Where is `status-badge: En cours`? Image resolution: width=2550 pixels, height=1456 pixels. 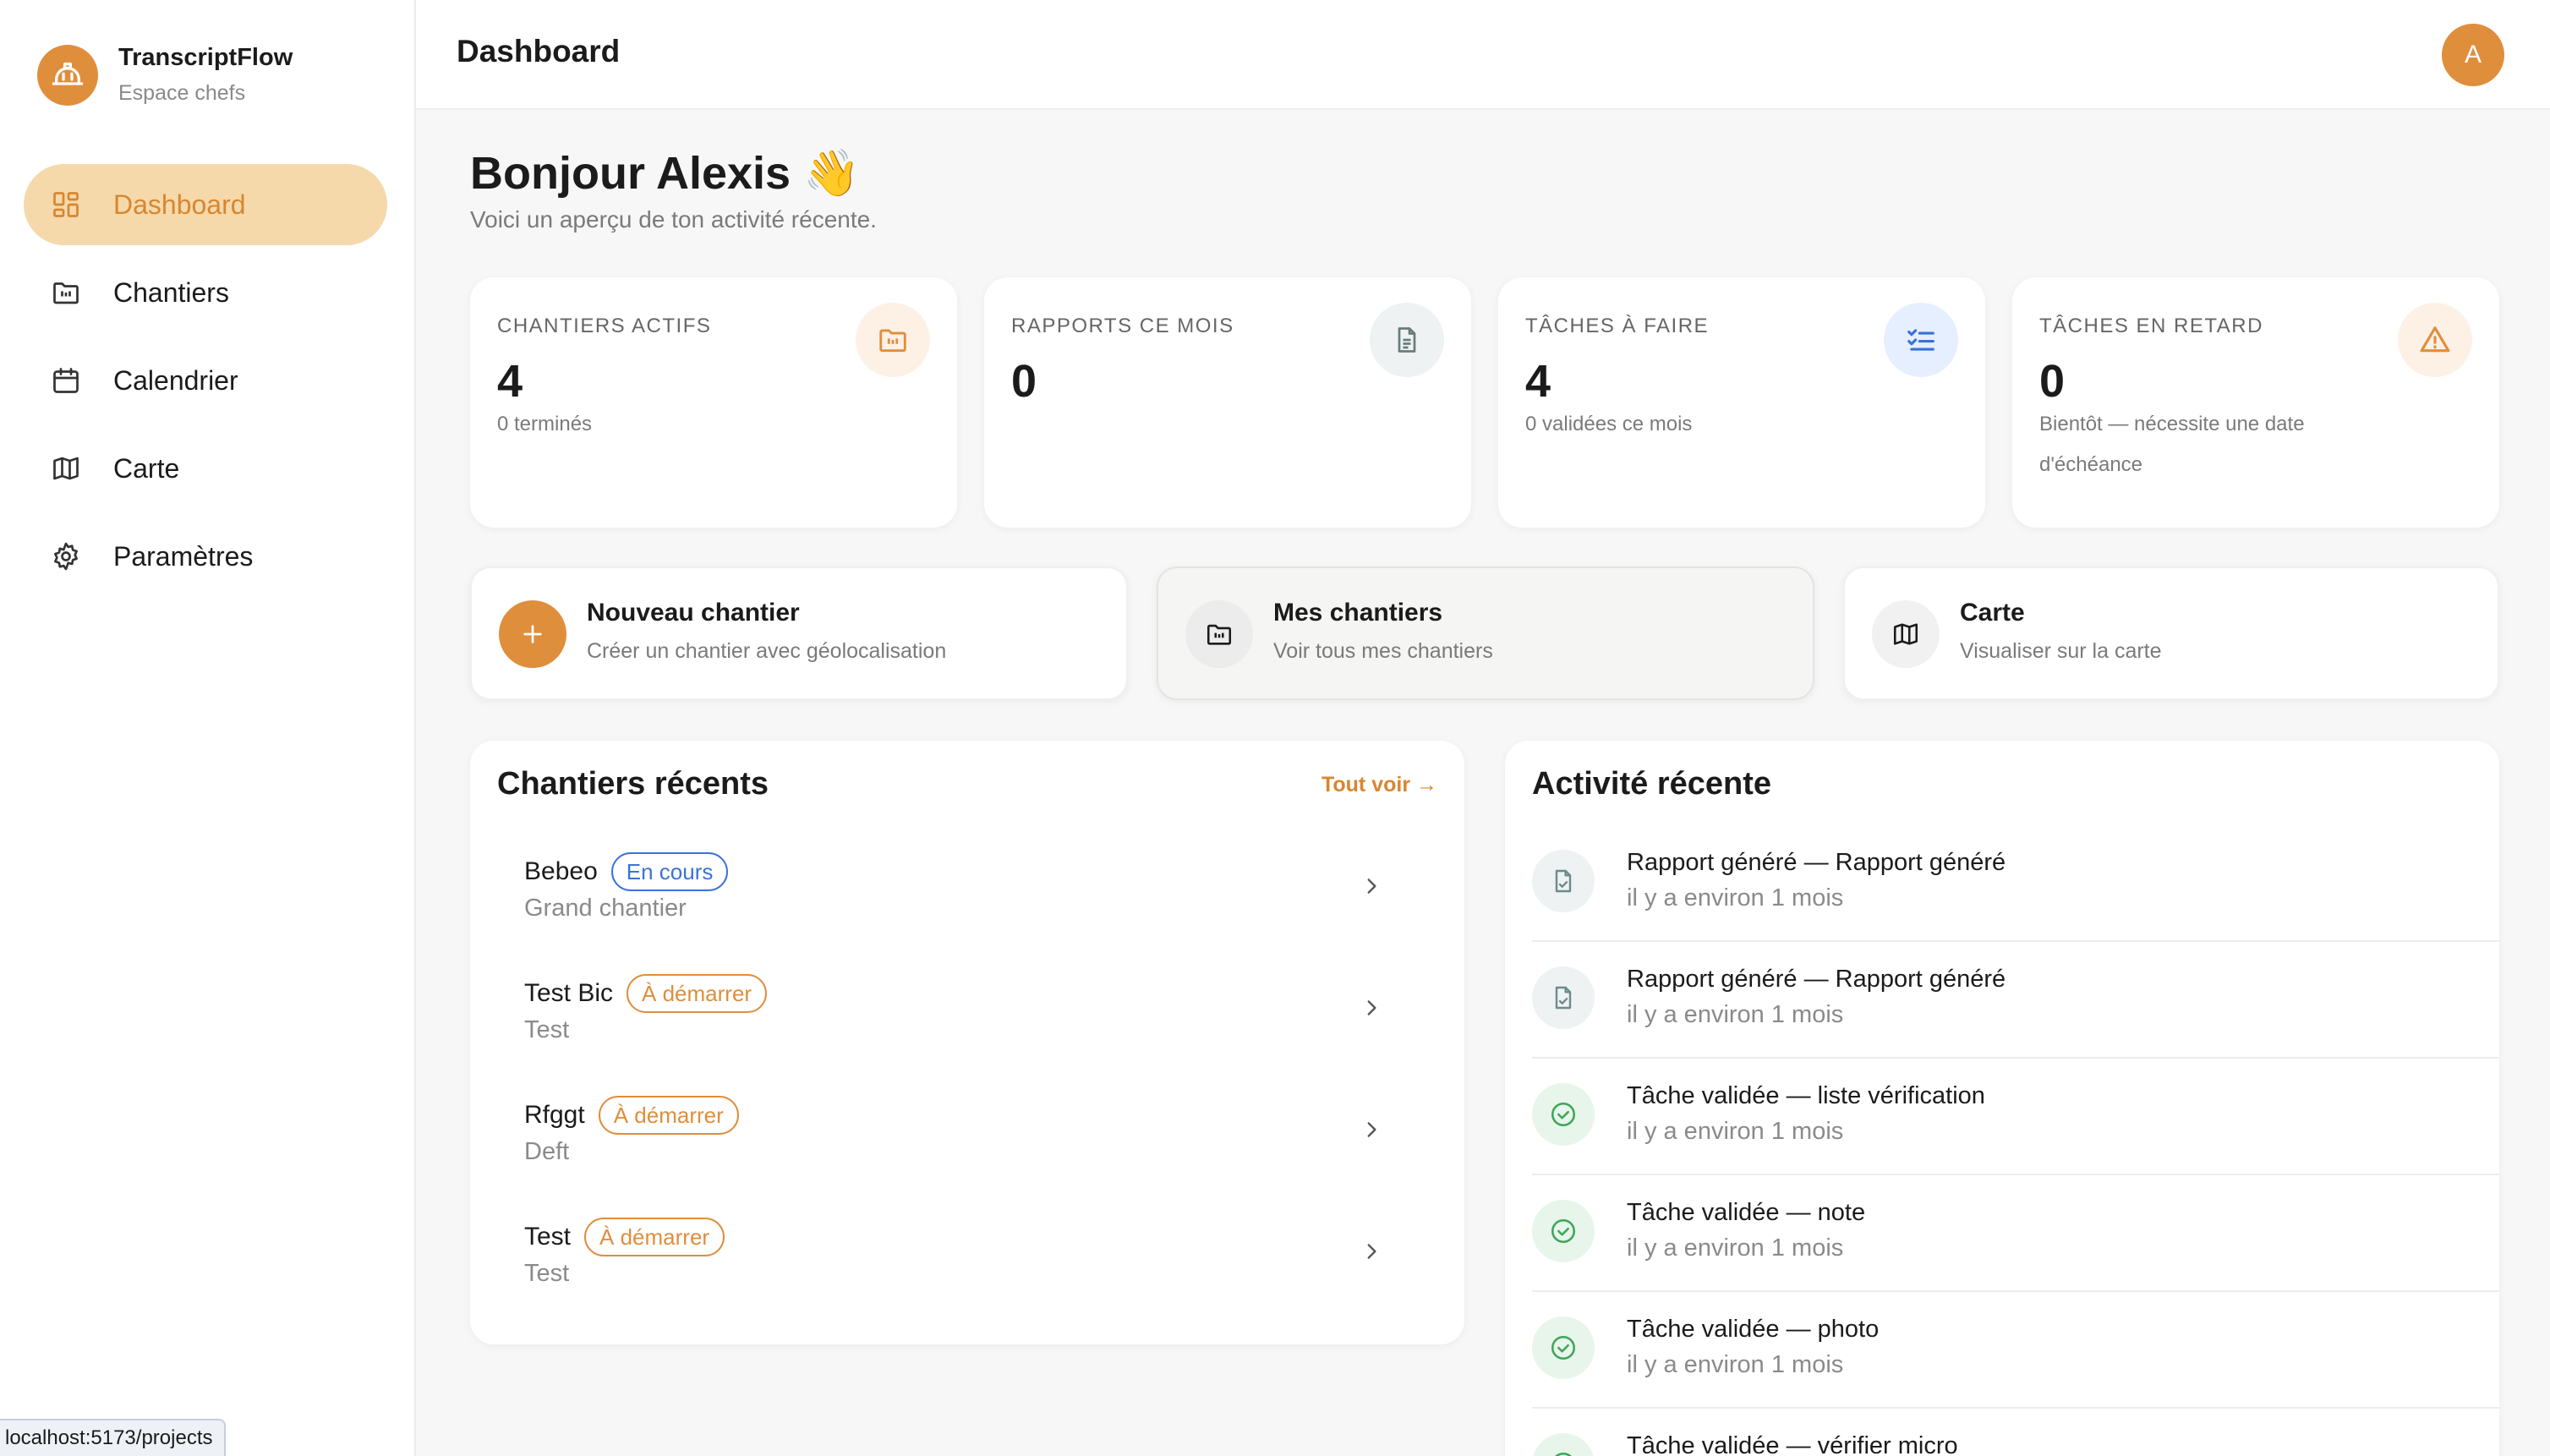
status-badge: En cours is located at coordinates (669, 872).